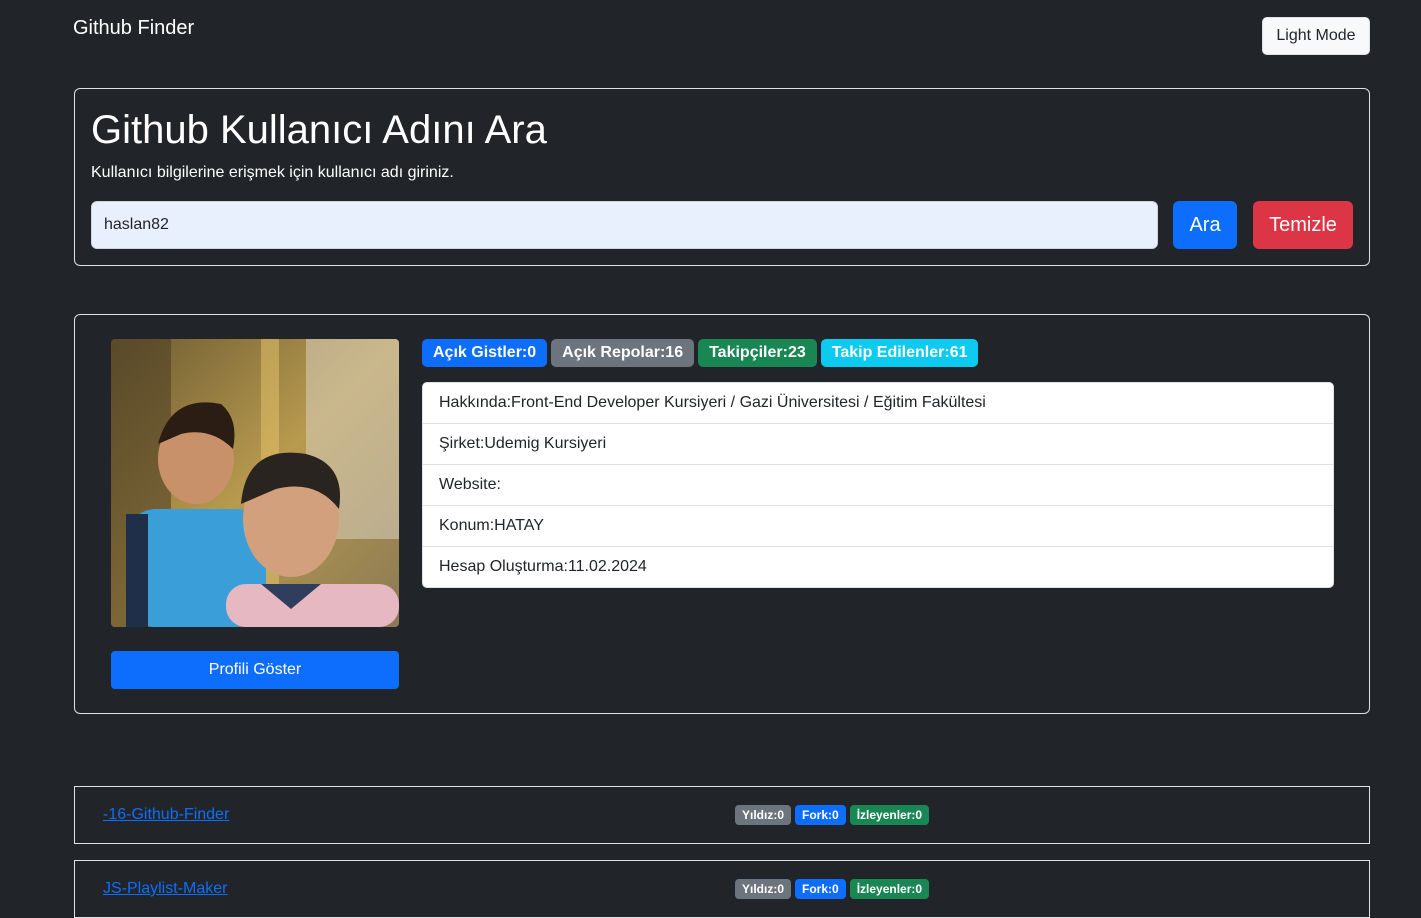 The width and height of the screenshot is (1421, 918). Describe the element at coordinates (624, 225) in the screenshot. I see `username-search-input` at that location.